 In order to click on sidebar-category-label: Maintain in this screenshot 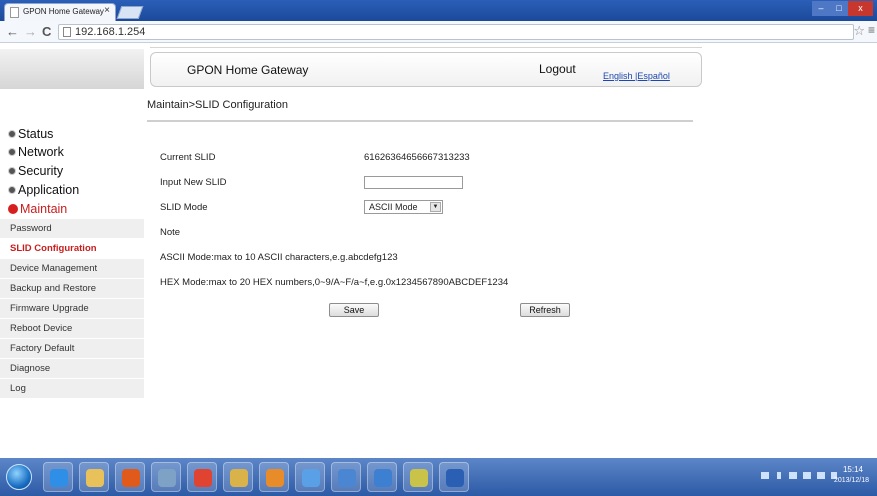, I will do `click(44, 209)`.